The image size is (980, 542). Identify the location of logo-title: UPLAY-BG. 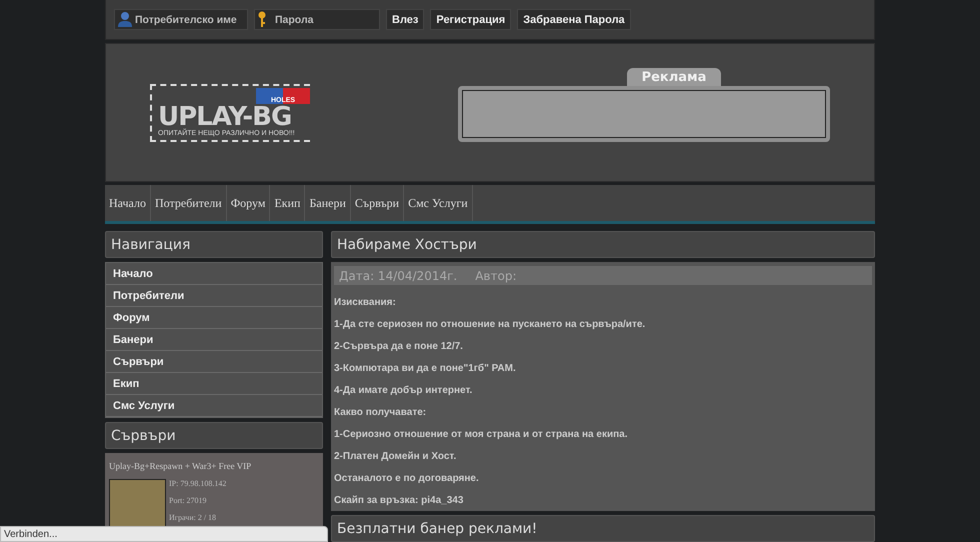
(225, 117).